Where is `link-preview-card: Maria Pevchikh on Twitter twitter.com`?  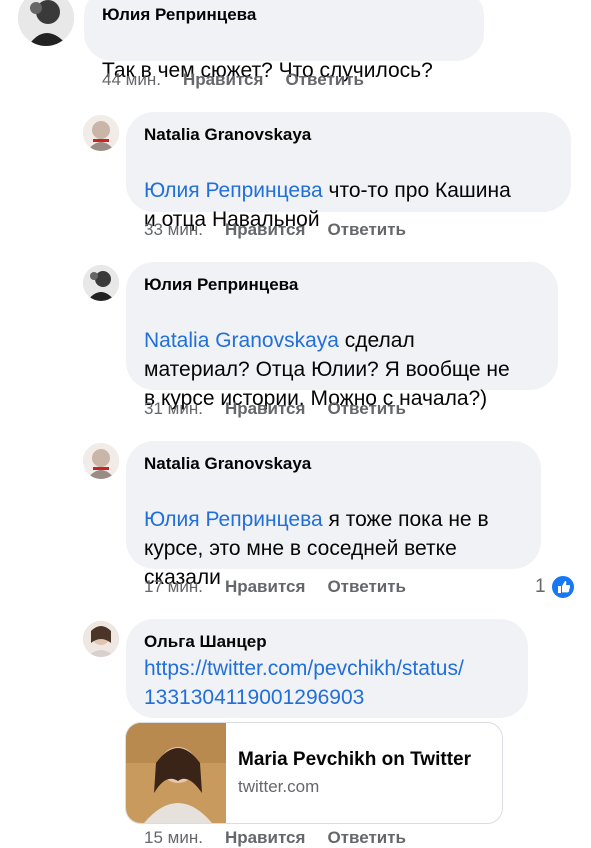 link-preview-card: Maria Pevchikh on Twitter twitter.com is located at coordinates (314, 773).